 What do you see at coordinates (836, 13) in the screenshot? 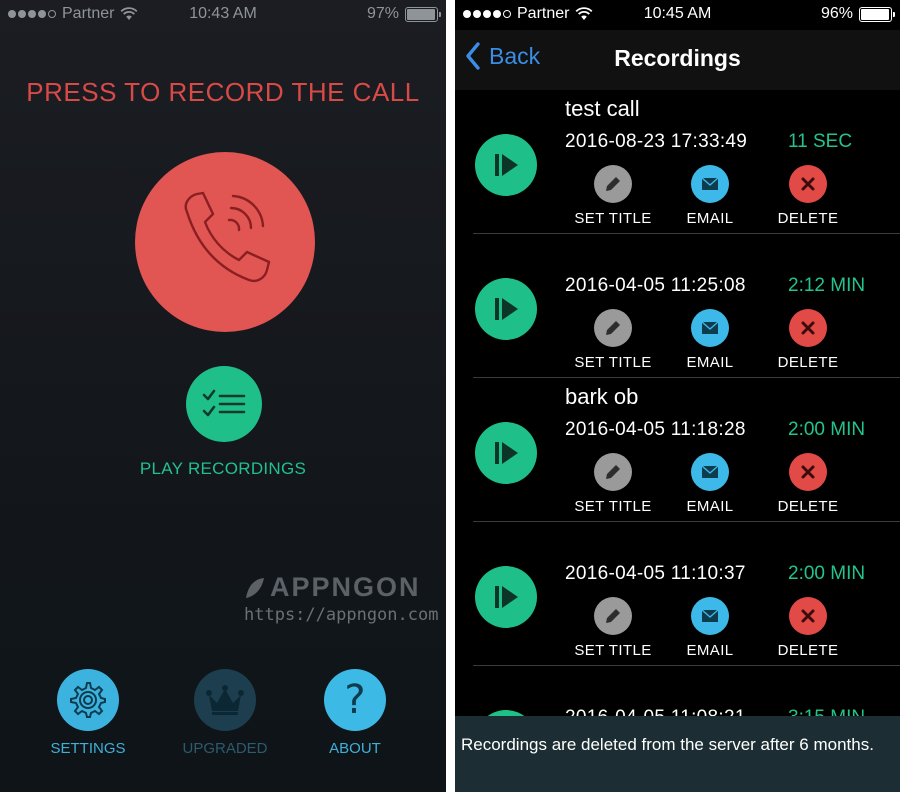
I see `battery-percent: 96%` at bounding box center [836, 13].